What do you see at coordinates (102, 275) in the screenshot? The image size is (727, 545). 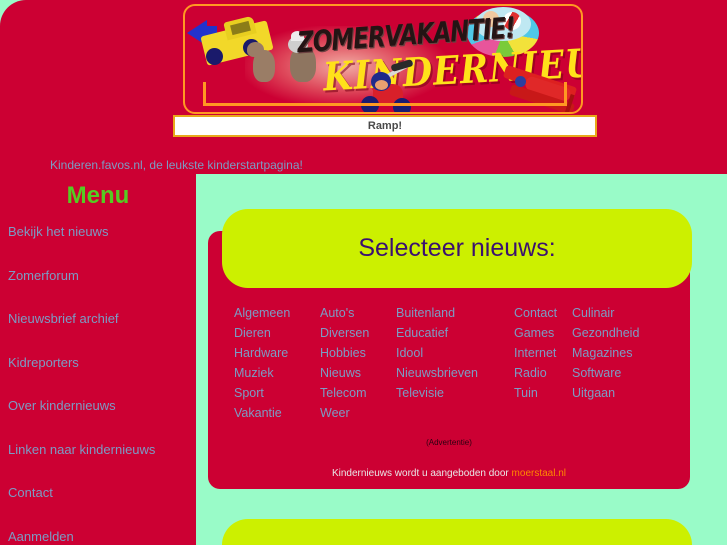 I see `sidebar-item-zomerforum: Zomerforum` at bounding box center [102, 275].